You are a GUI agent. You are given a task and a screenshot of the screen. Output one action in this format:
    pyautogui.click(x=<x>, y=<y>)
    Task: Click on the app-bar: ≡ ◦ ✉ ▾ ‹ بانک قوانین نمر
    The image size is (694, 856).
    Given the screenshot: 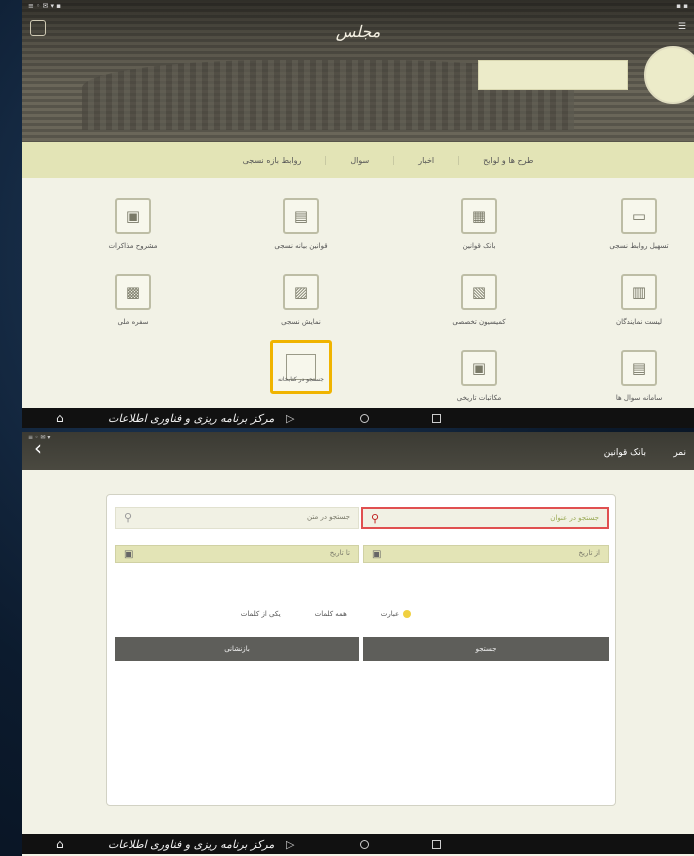 What is the action you would take?
    pyautogui.click(x=358, y=451)
    